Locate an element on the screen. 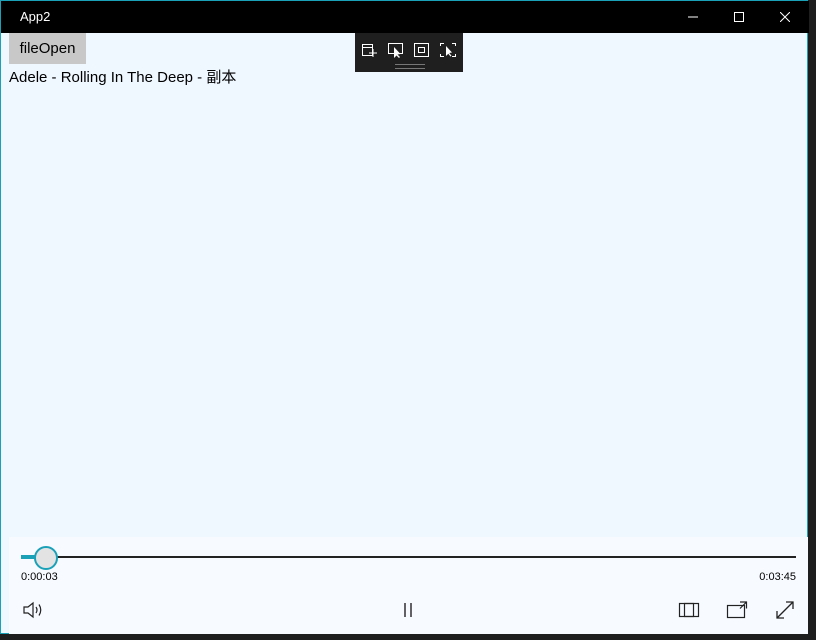  window-title: App2 is located at coordinates (35, 16).